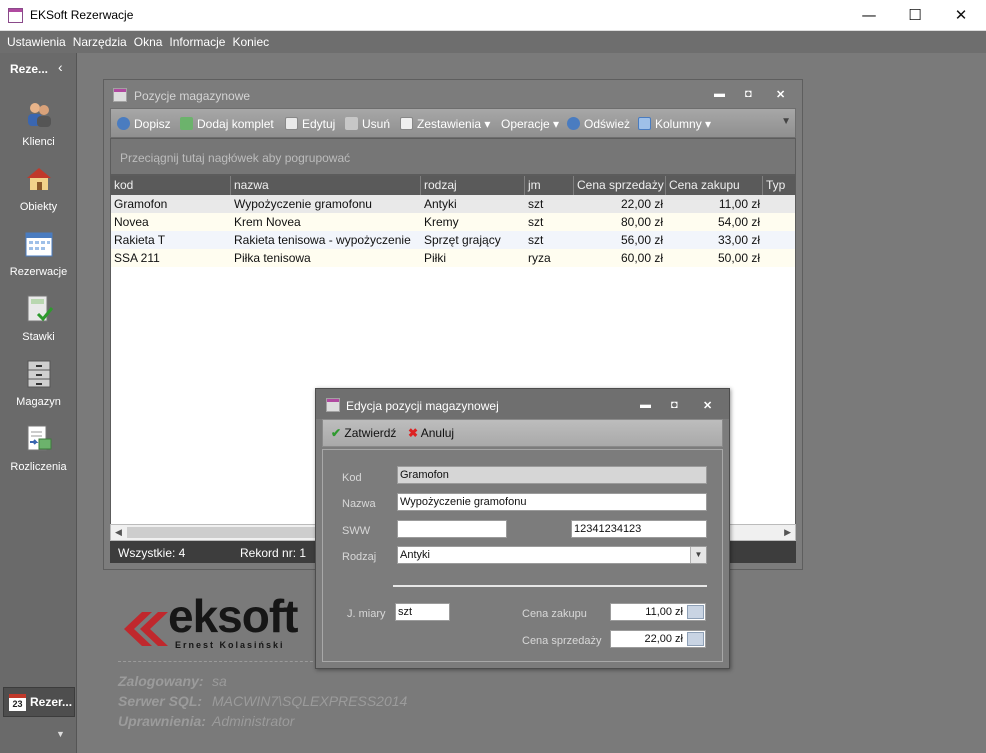 The height and width of the screenshot is (753, 986). Describe the element at coordinates (227, 124) in the screenshot. I see `dodaj-komplet-button: Dodaj komplet` at that location.